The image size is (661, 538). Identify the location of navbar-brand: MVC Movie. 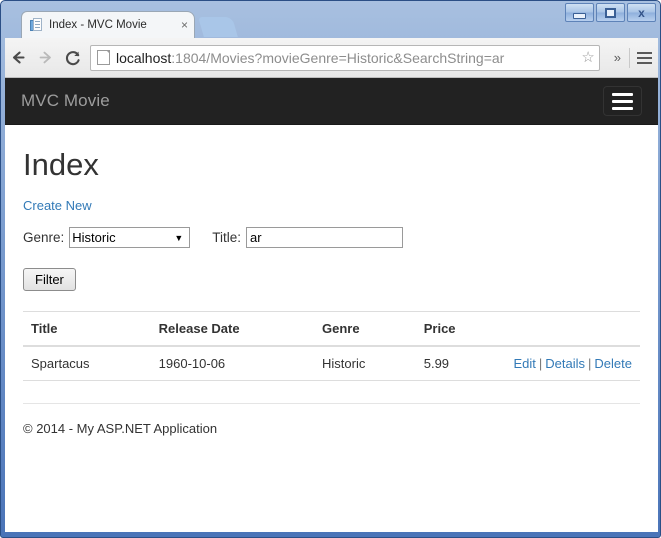
(65, 101).